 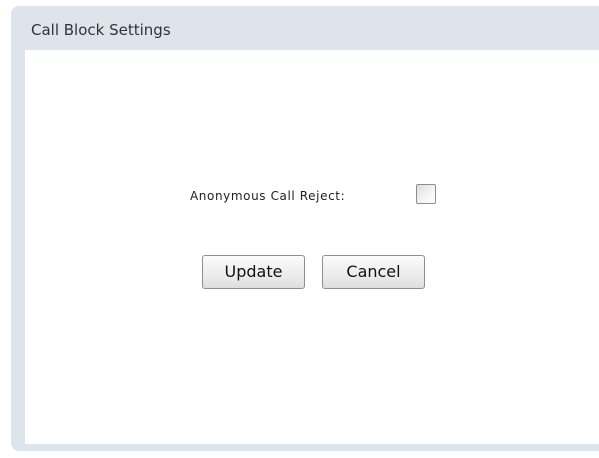 I want to click on cancel-button: Cancel, so click(x=373, y=272).